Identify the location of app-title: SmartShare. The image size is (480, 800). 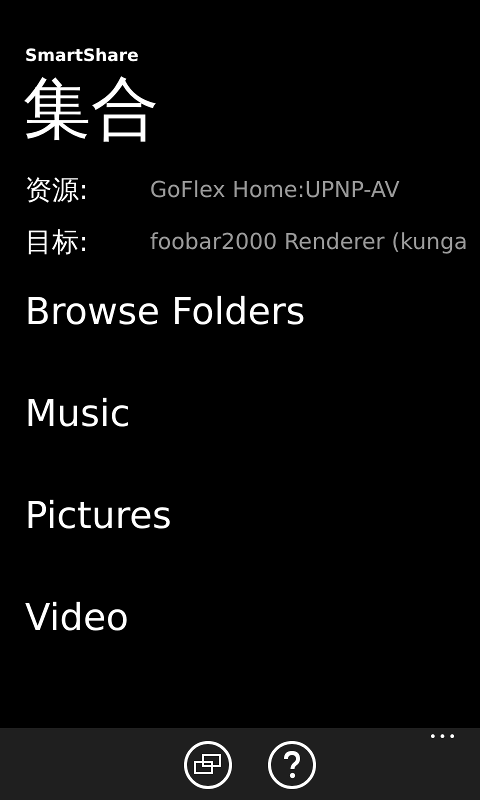
(82, 57).